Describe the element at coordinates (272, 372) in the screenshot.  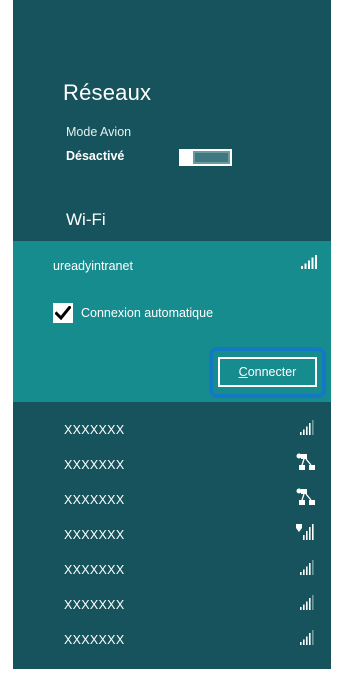
I see `connect-label: onnecter` at that location.